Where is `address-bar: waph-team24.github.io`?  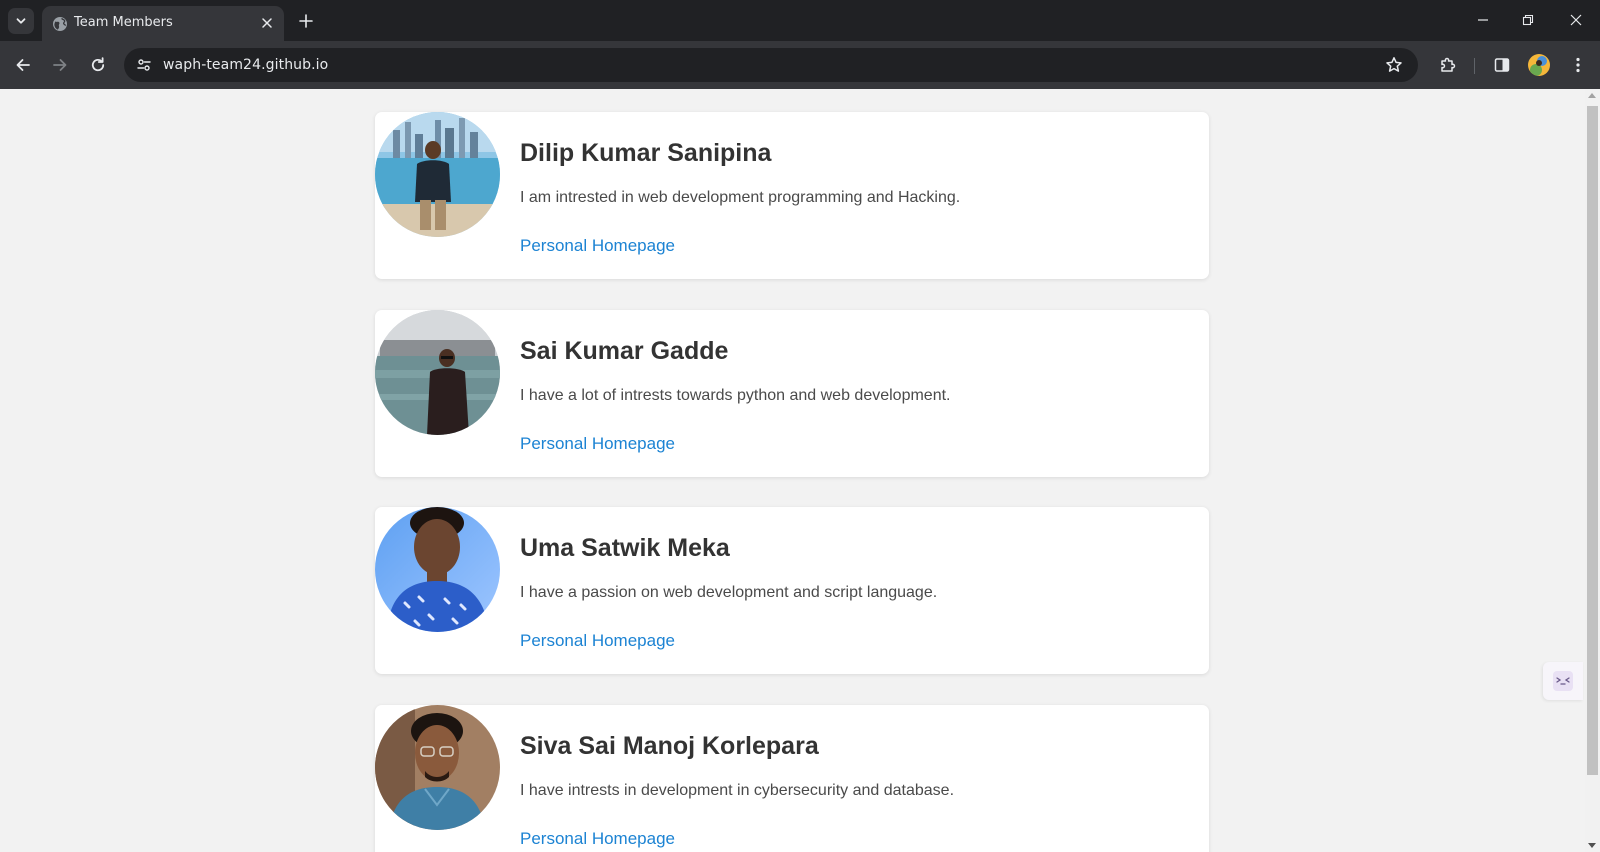 address-bar: waph-team24.github.io is located at coordinates (771, 65).